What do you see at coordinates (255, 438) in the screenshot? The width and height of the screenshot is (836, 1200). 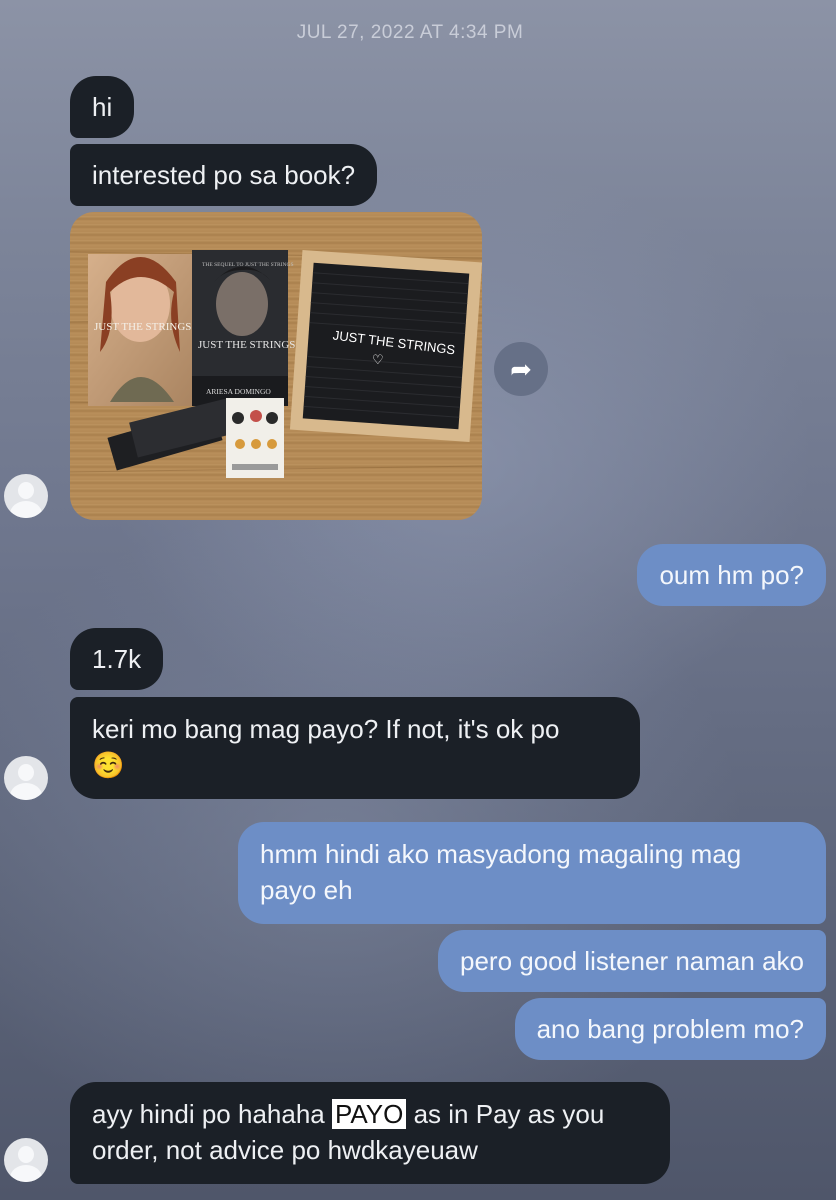 I see `sticker-sheet` at bounding box center [255, 438].